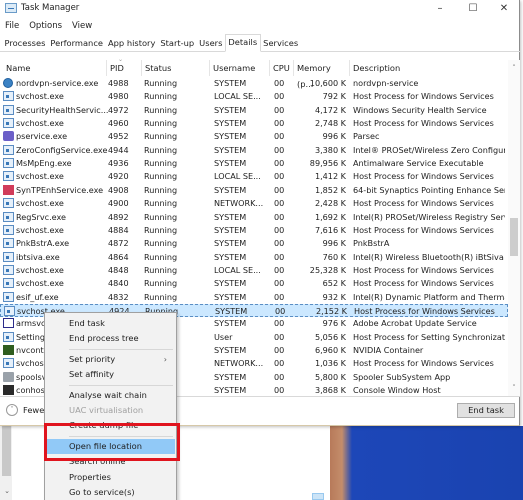 This screenshot has width=523, height=500. I want to click on process-memory: 2,748 K, so click(330, 123).